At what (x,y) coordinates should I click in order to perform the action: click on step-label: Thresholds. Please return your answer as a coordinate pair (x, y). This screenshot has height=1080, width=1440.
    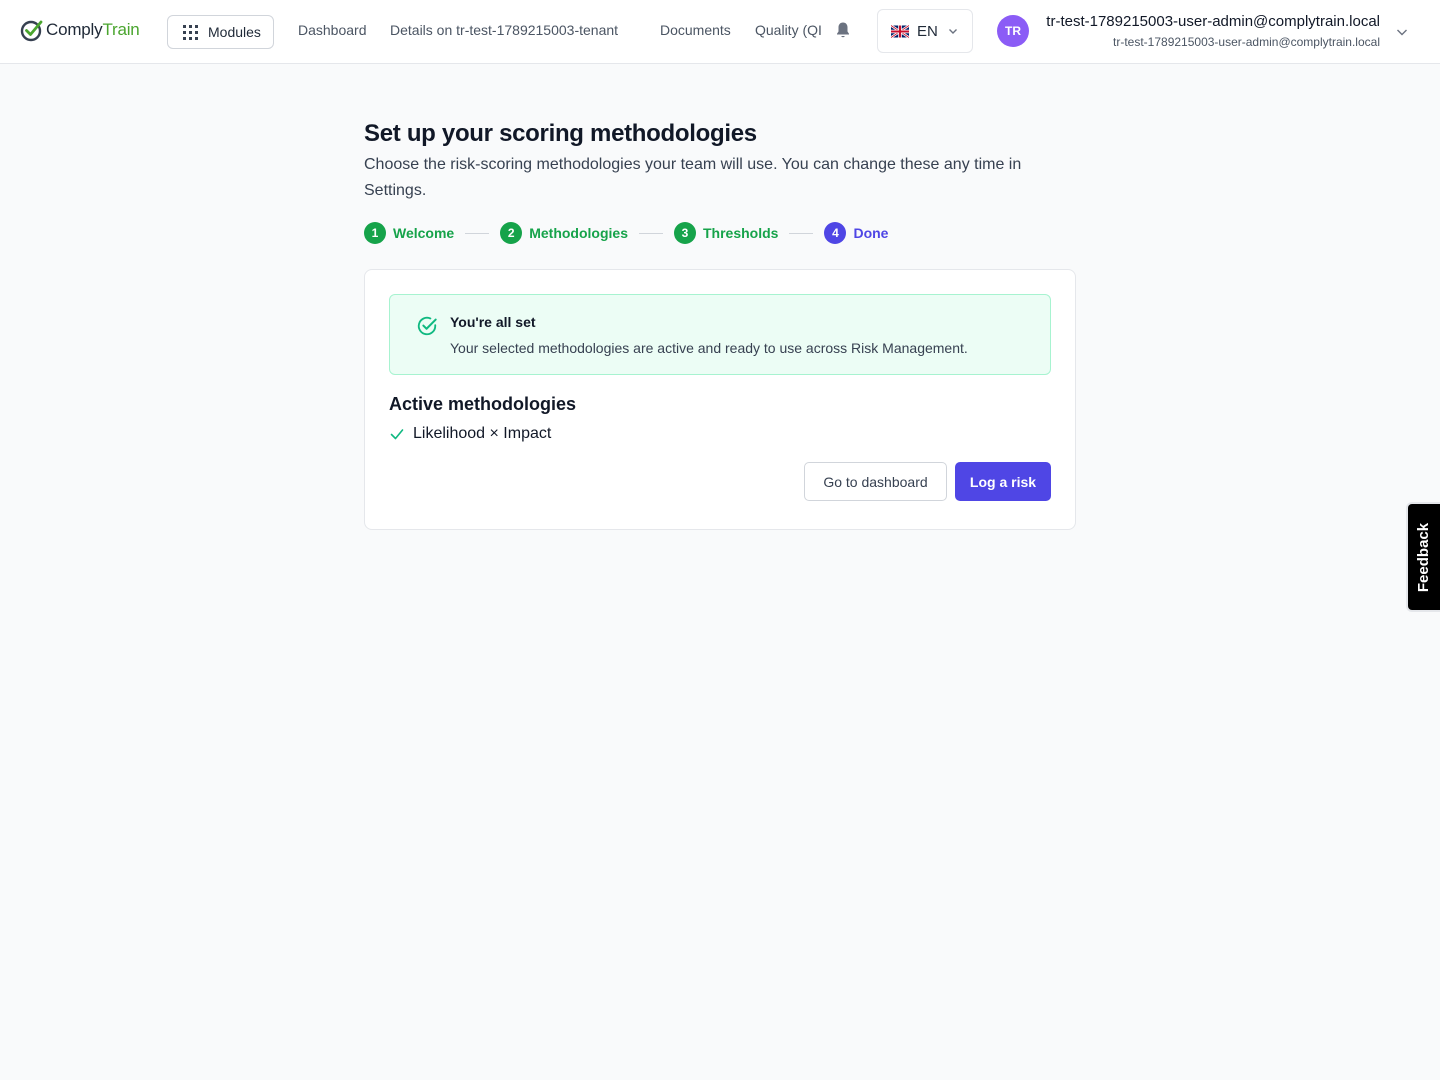
    Looking at the image, I should click on (741, 233).